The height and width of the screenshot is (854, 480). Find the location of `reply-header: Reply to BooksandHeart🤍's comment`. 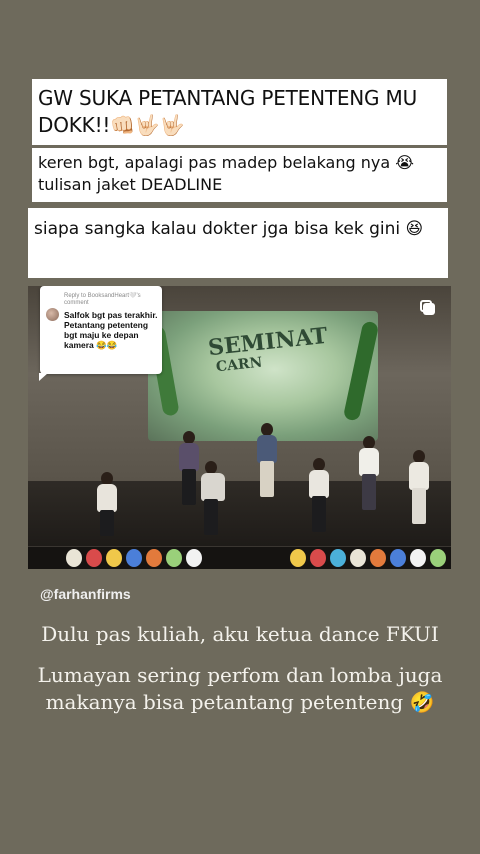

reply-header: Reply to BooksandHeart🤍's comment is located at coordinates (102, 300).